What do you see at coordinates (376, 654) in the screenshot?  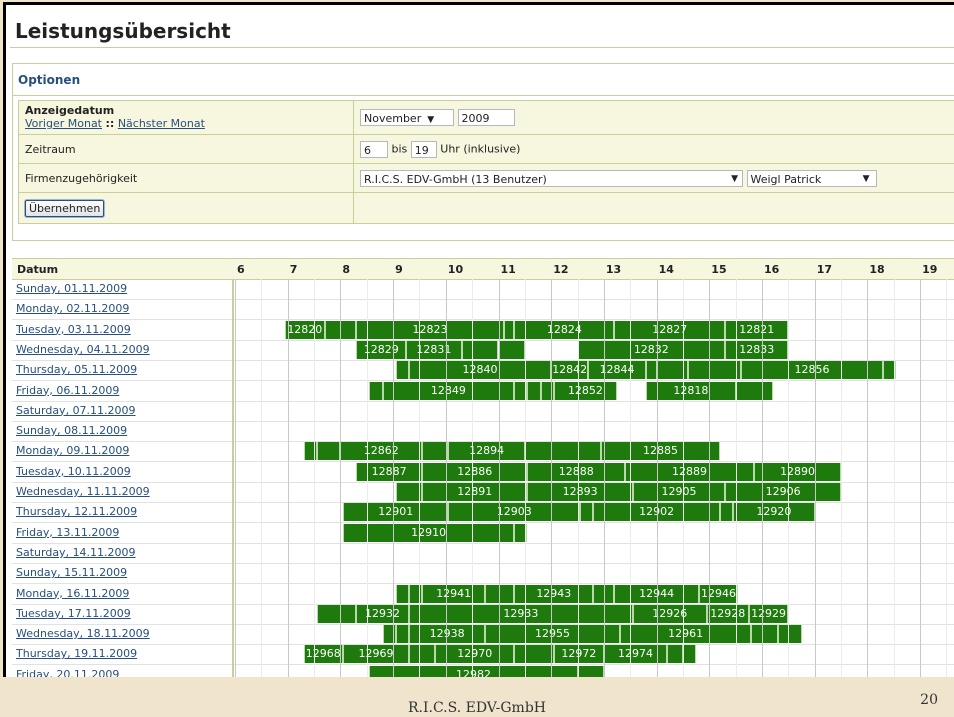 I see `task-bar: 12969` at bounding box center [376, 654].